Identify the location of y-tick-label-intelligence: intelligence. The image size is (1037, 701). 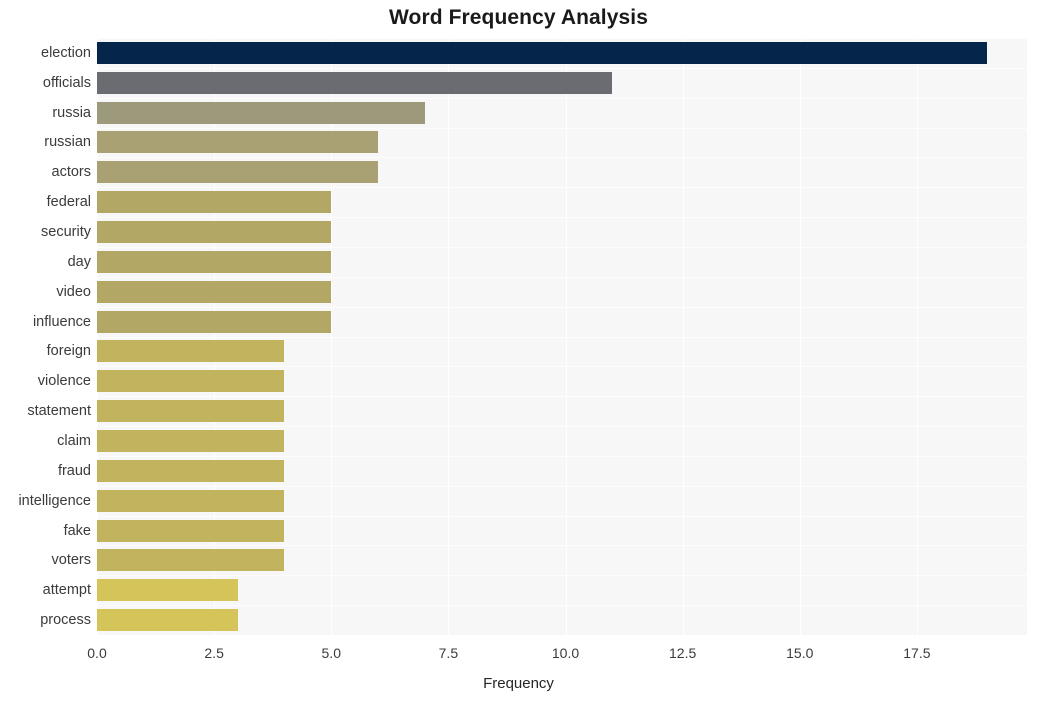
(54, 500).